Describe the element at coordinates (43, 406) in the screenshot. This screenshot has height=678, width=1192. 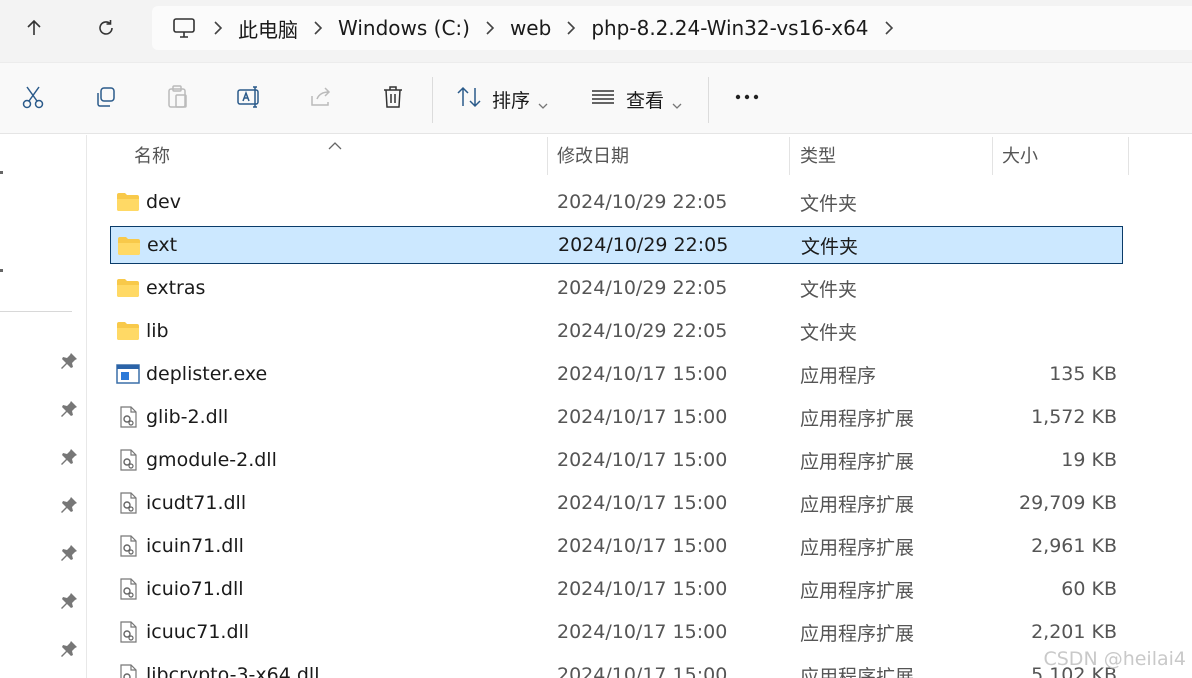
I see `navigation-pane` at that location.